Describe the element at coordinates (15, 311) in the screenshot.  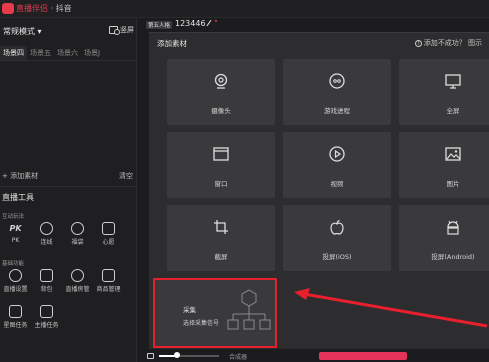
I see `star-task-icon` at that location.